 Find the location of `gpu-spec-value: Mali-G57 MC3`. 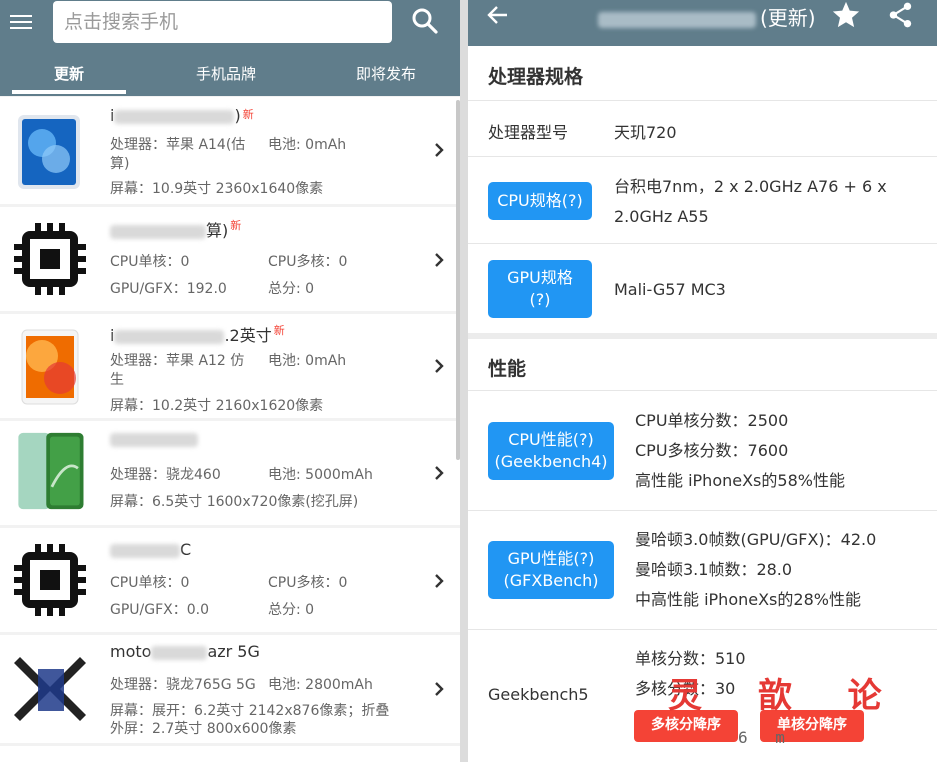

gpu-spec-value: Mali-G57 MC3 is located at coordinates (670, 289).